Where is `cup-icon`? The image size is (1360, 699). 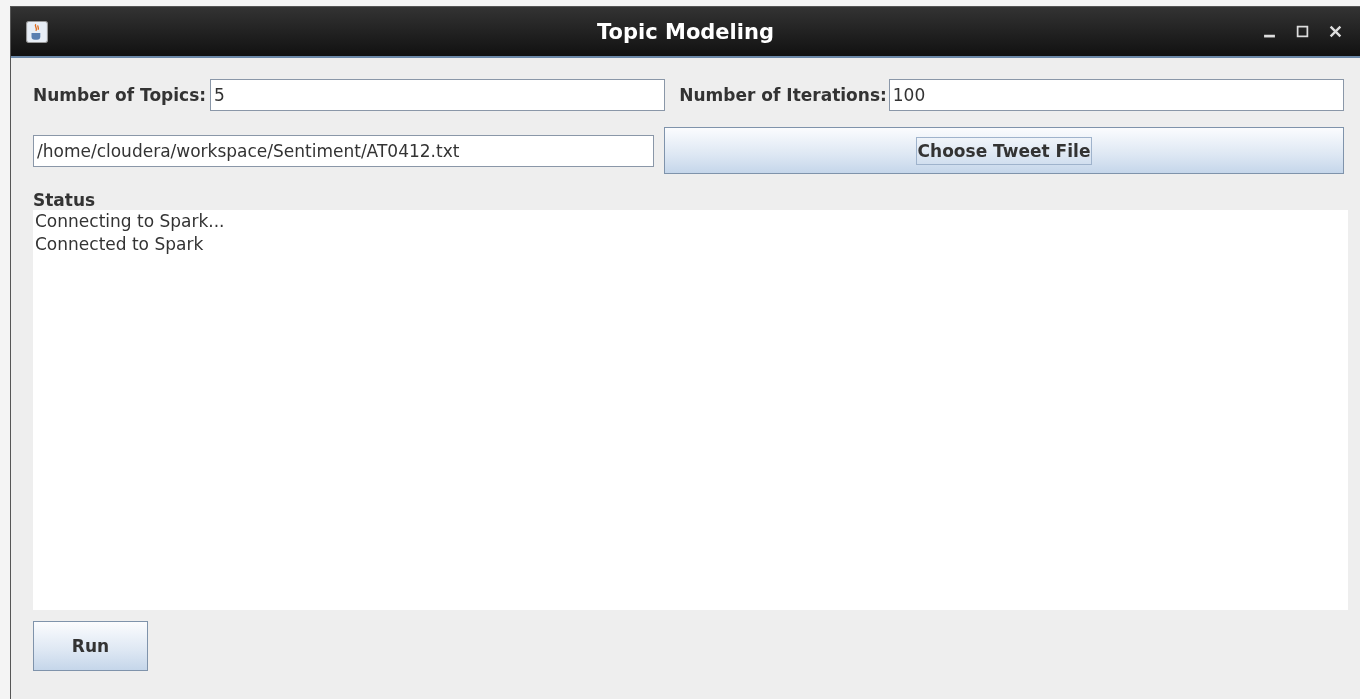 cup-icon is located at coordinates (37, 31).